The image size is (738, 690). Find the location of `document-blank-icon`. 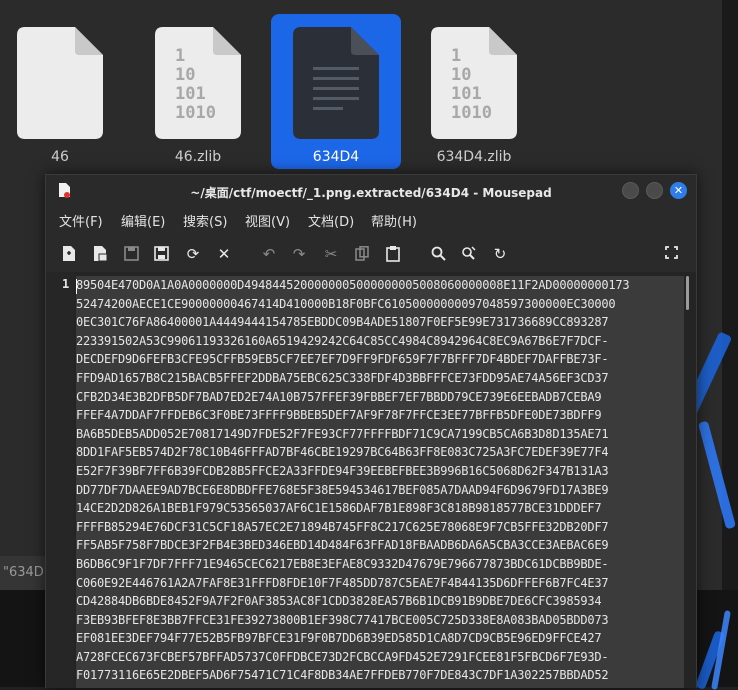

document-blank-icon is located at coordinates (60, 83).